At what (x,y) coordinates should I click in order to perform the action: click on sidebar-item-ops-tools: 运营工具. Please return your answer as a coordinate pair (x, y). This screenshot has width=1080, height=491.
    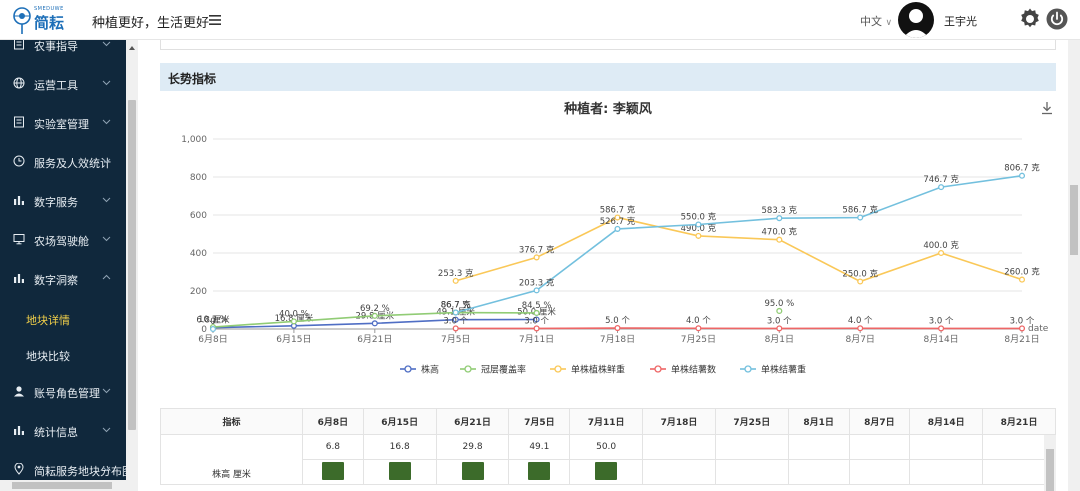
    Looking at the image, I should click on (63, 84).